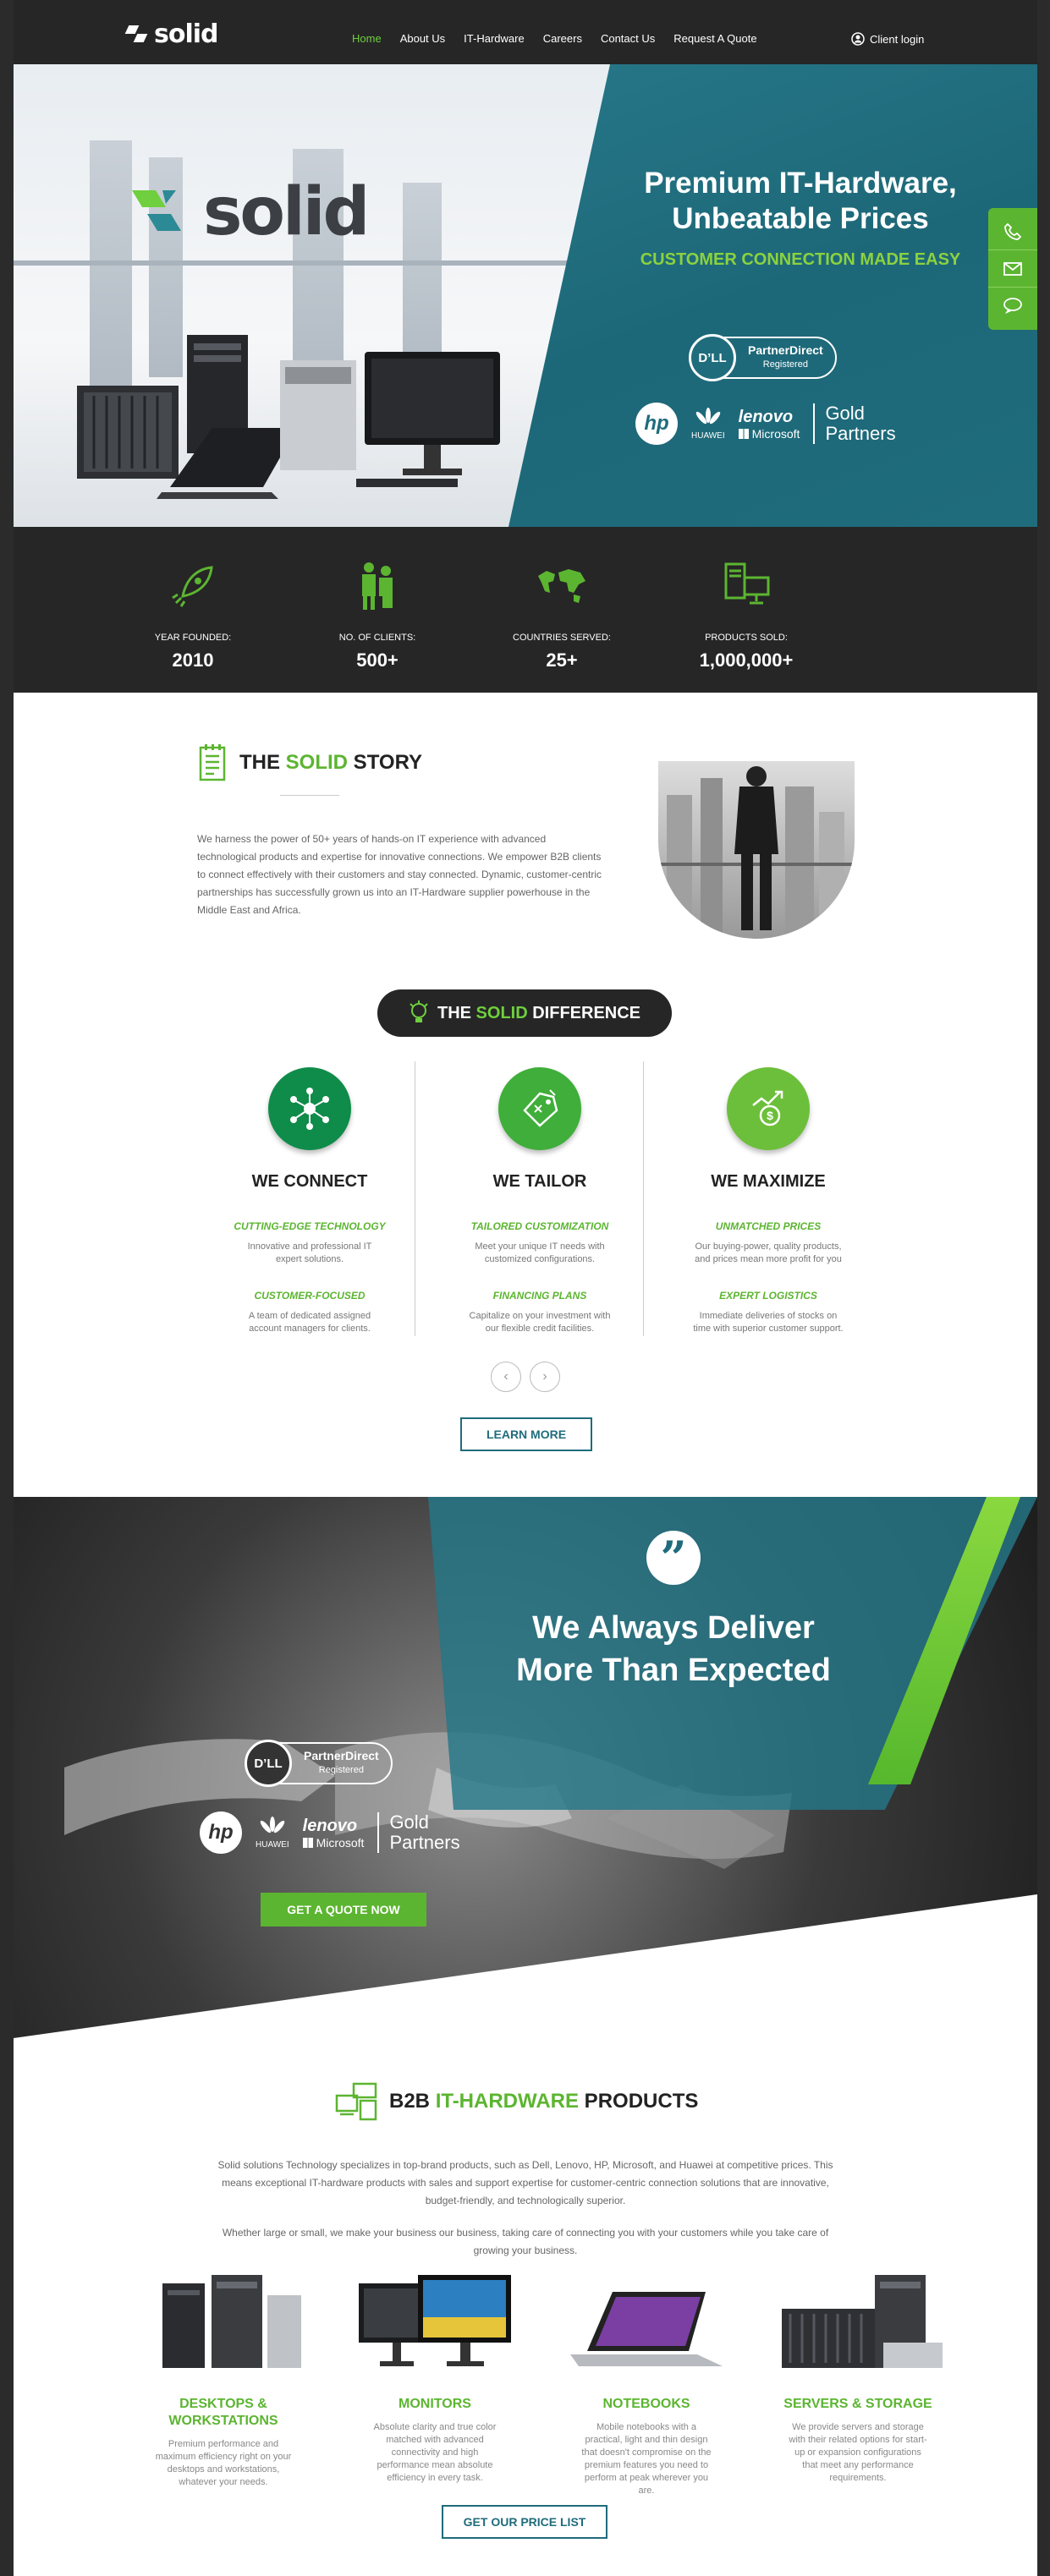 Image resolution: width=1050 pixels, height=2576 pixels. Describe the element at coordinates (187, 34) in the screenshot. I see `logo-text: solid` at that location.